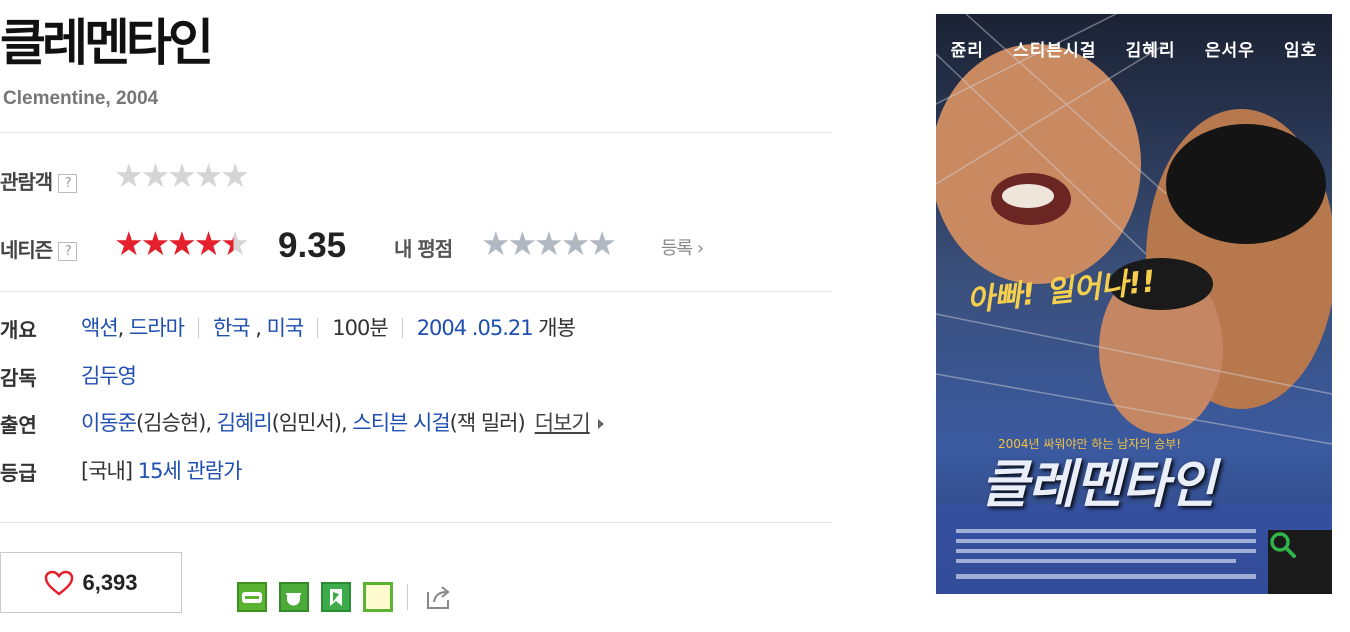 This screenshot has width=1350, height=632. What do you see at coordinates (59, 583) in the screenshot?
I see `heart-icon` at bounding box center [59, 583].